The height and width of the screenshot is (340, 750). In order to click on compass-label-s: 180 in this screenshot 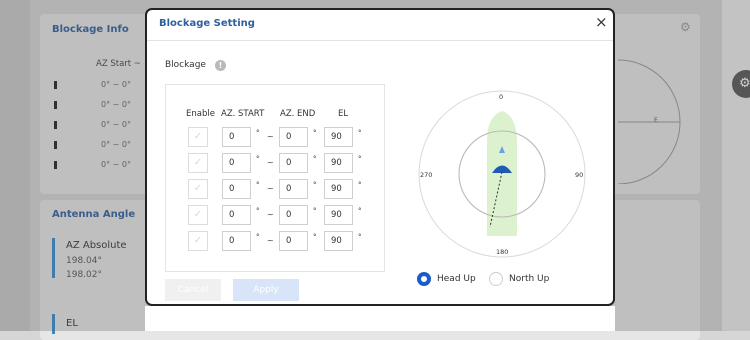, I will do `click(502, 252)`.